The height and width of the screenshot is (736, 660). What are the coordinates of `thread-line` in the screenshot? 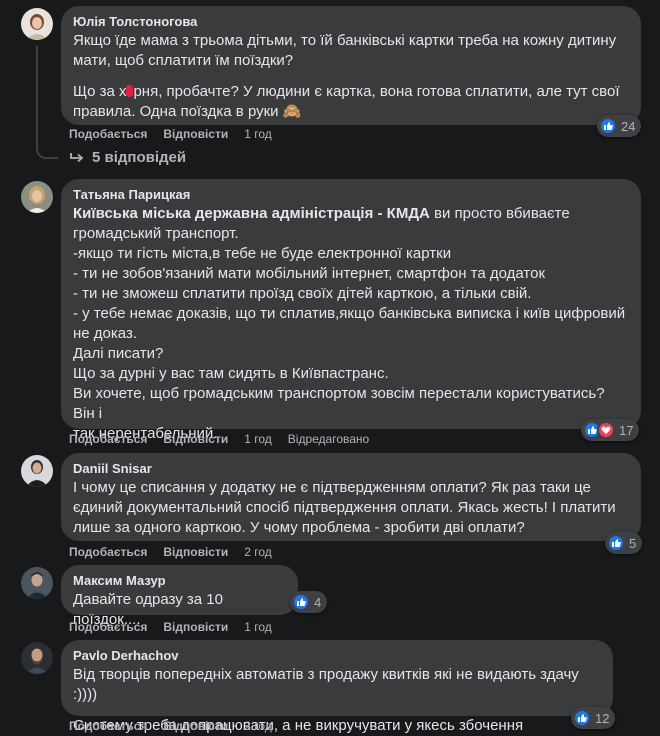 It's located at (47, 102).